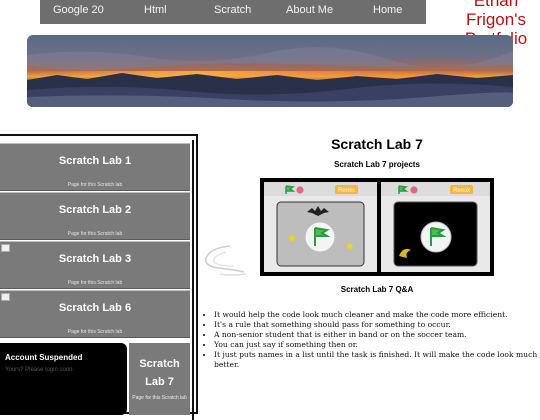  What do you see at coordinates (377, 164) in the screenshot?
I see `projects-subtitle: Scratch Lab 7 projects` at bounding box center [377, 164].